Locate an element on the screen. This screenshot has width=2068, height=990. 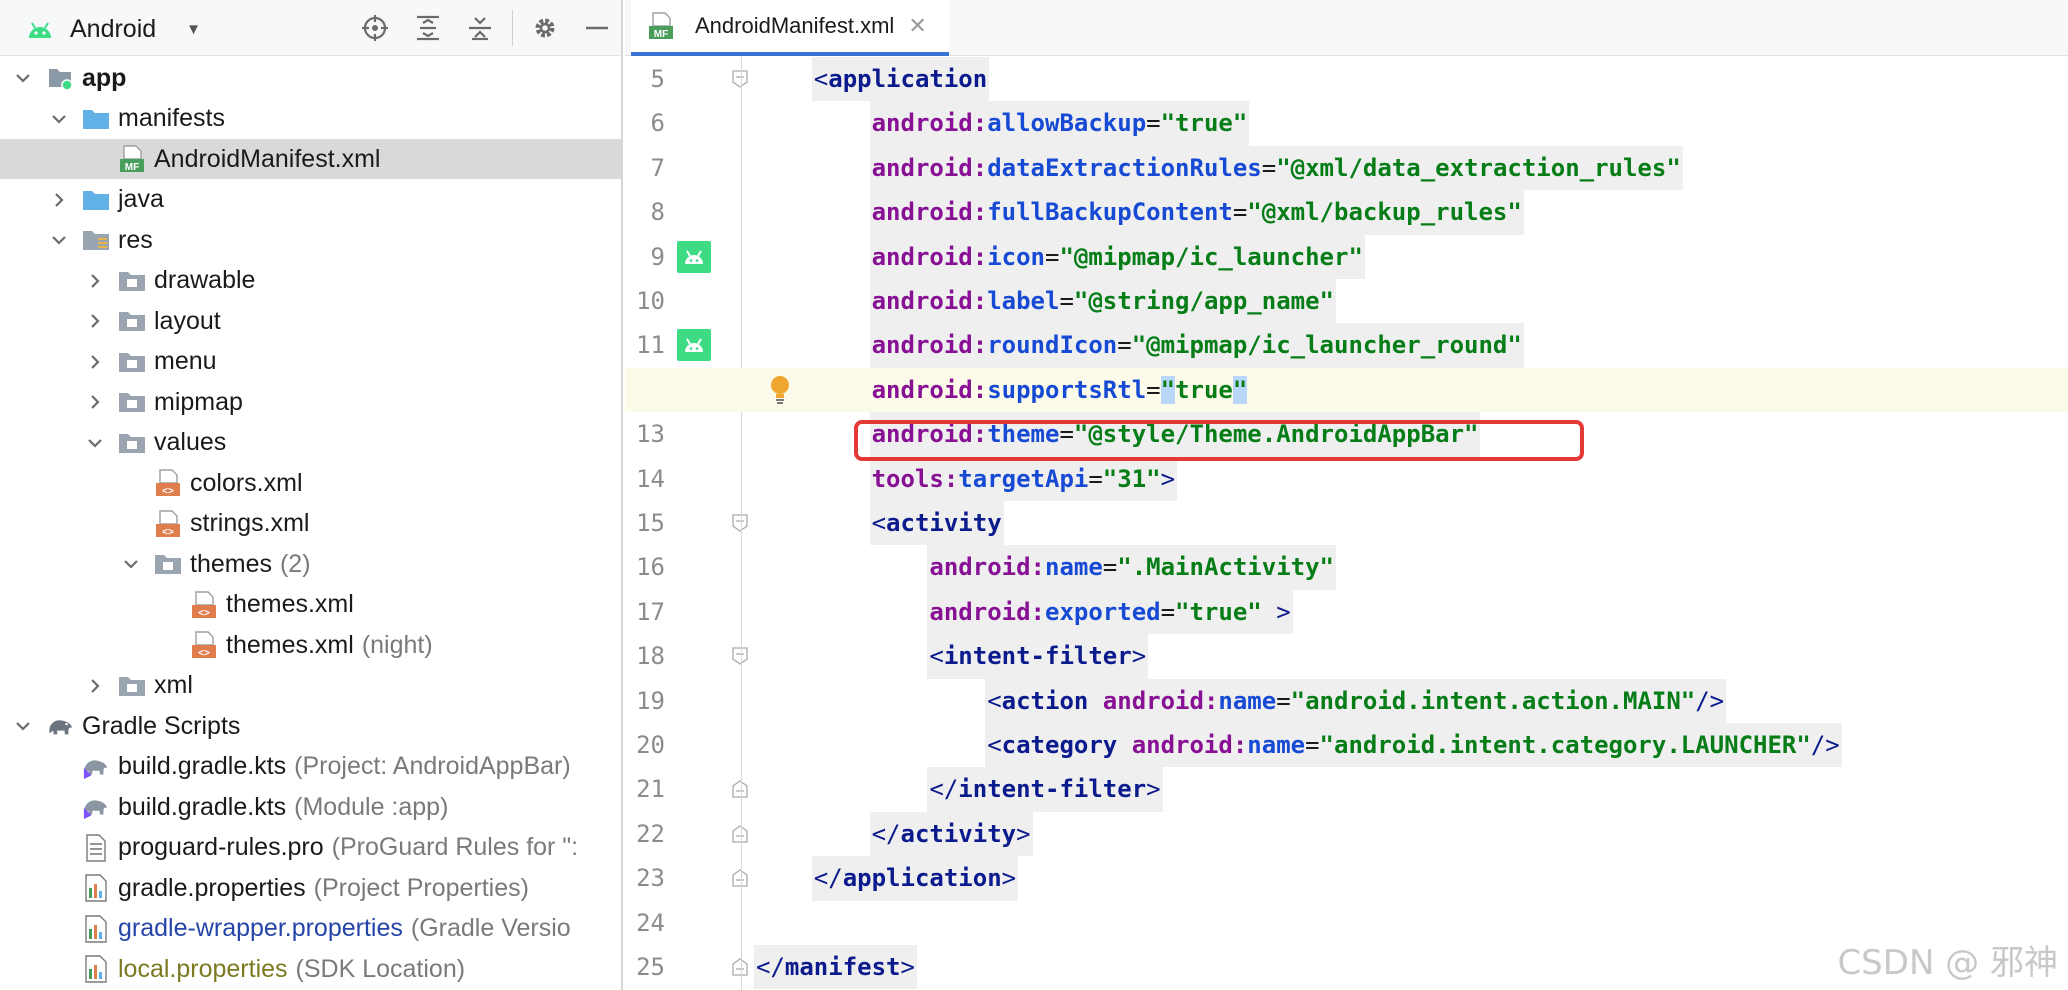
gradle-elephant-icon is located at coordinates (60, 726).